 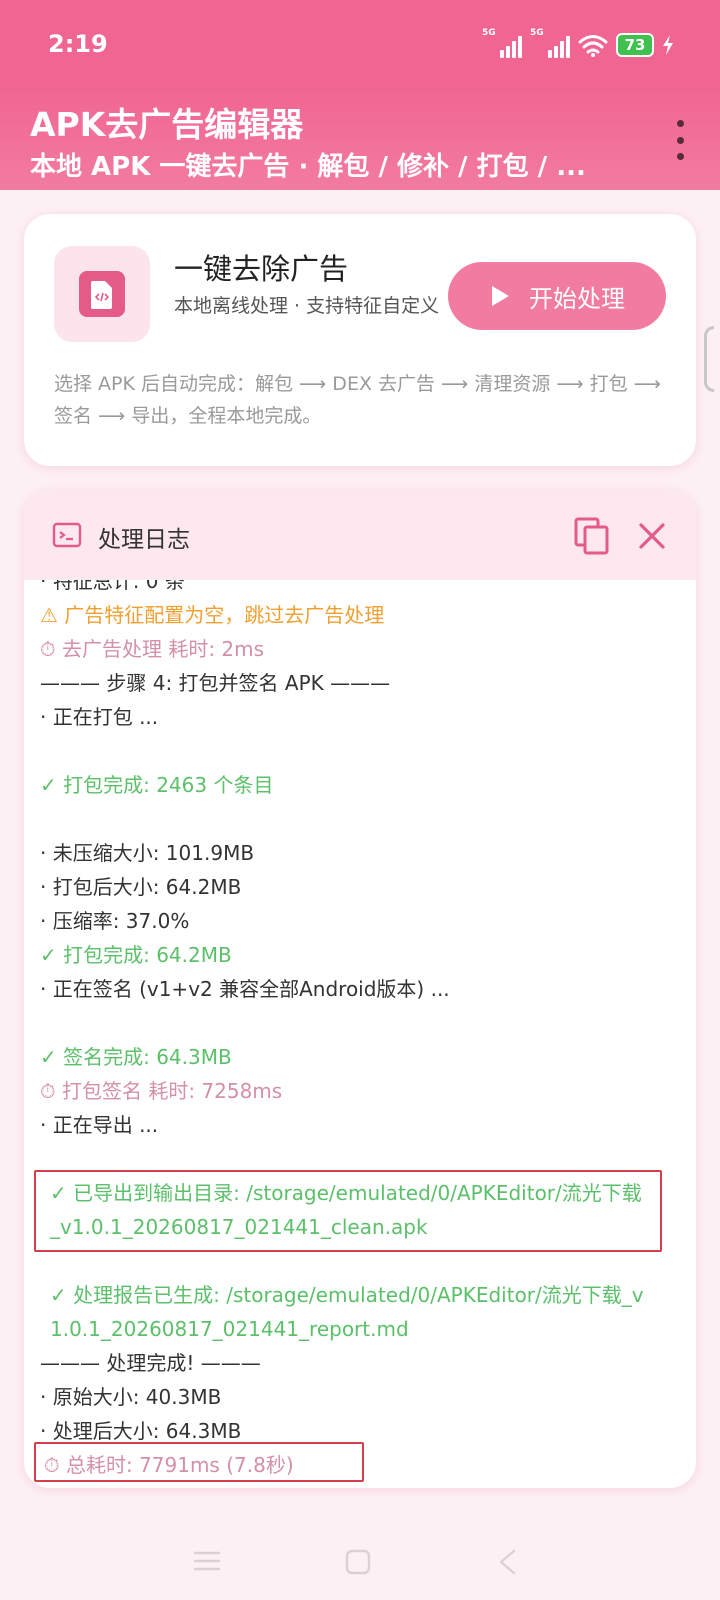 I want to click on wifi-icon, so click(x=593, y=46).